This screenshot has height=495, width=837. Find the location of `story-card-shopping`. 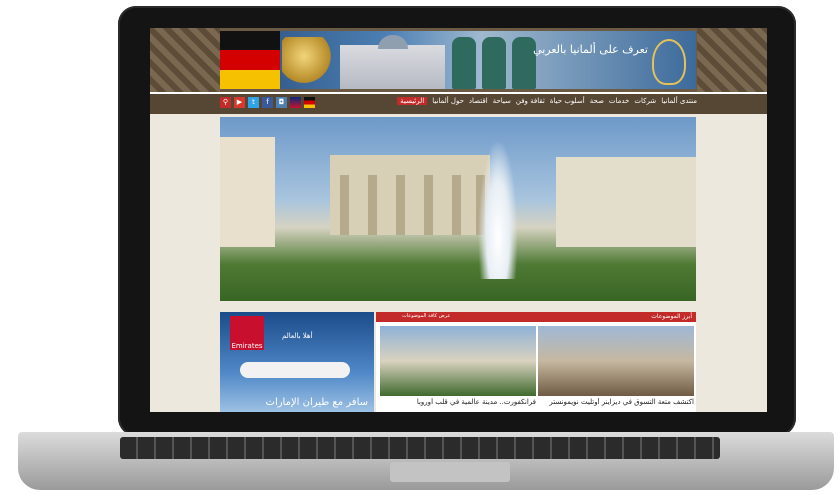

story-card-shopping is located at coordinates (616, 361).